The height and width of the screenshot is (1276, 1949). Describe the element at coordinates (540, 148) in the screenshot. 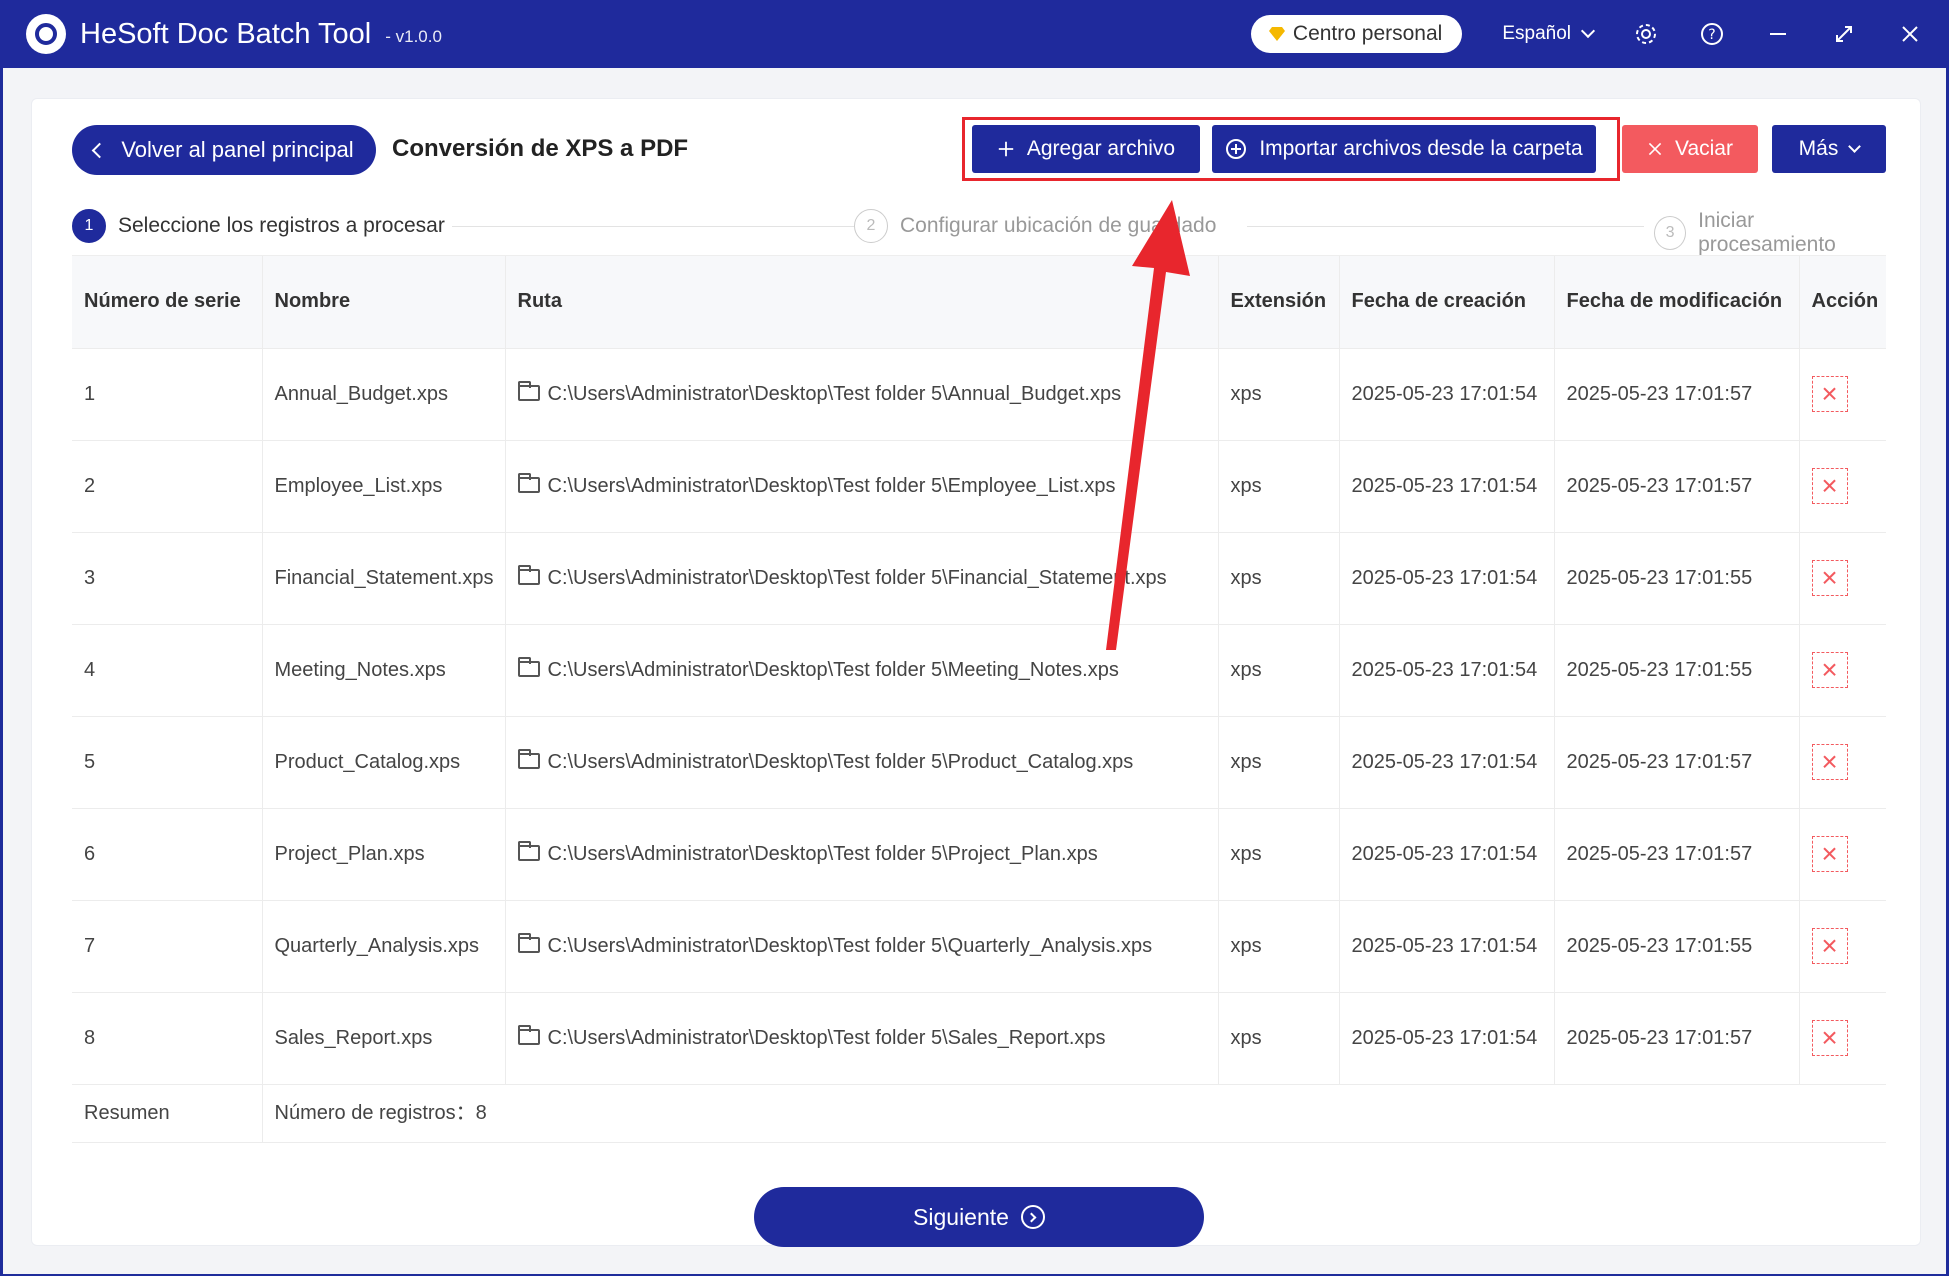

I see `page-title: Conversión de XPS a PDF` at that location.